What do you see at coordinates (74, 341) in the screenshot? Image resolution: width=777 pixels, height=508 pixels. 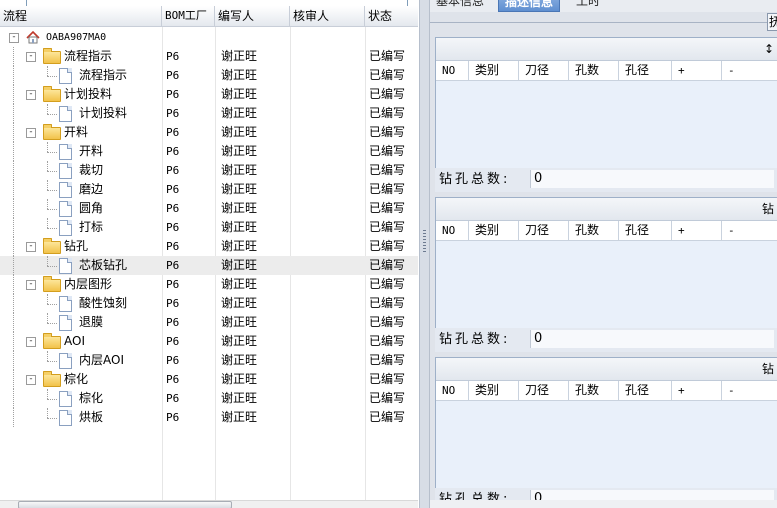 I see `tree-node-label: AOI` at bounding box center [74, 341].